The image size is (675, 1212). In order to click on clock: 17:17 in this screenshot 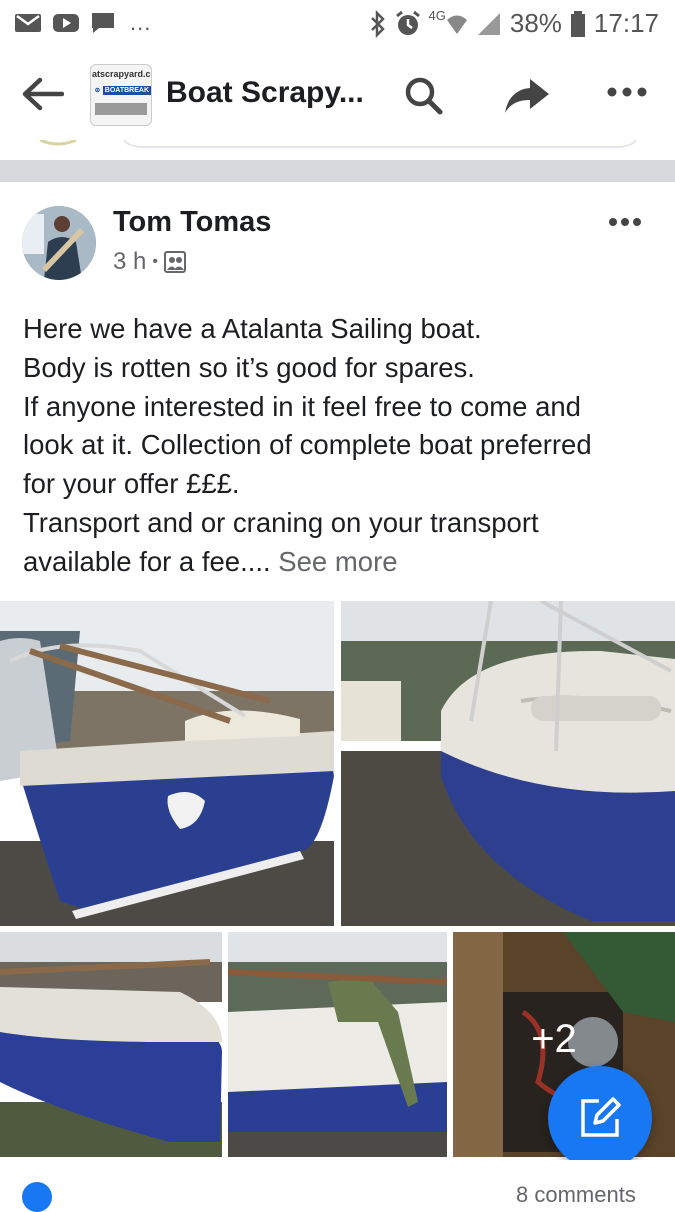, I will do `click(626, 23)`.